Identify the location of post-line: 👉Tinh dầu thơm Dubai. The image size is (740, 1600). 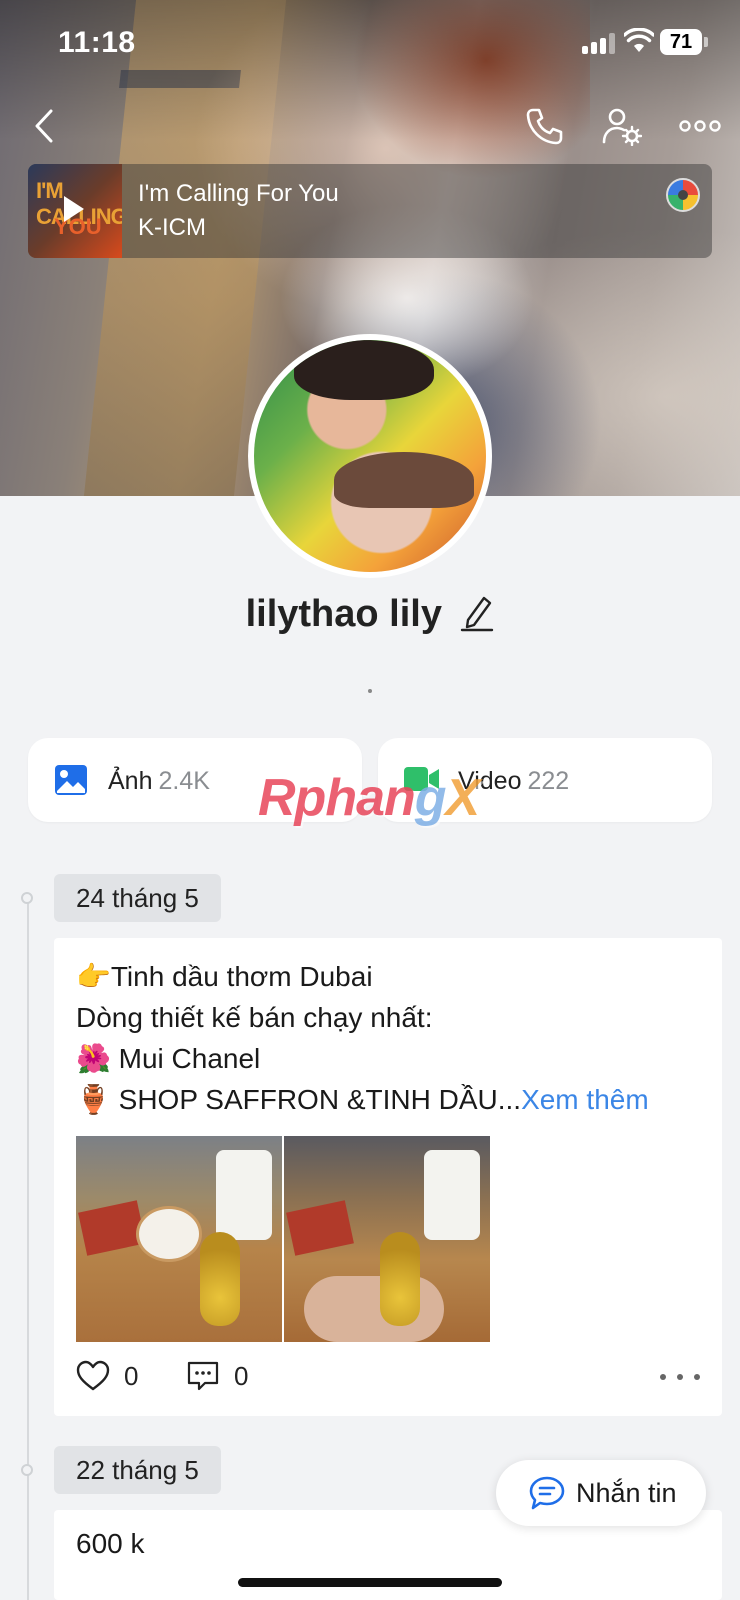
(224, 976).